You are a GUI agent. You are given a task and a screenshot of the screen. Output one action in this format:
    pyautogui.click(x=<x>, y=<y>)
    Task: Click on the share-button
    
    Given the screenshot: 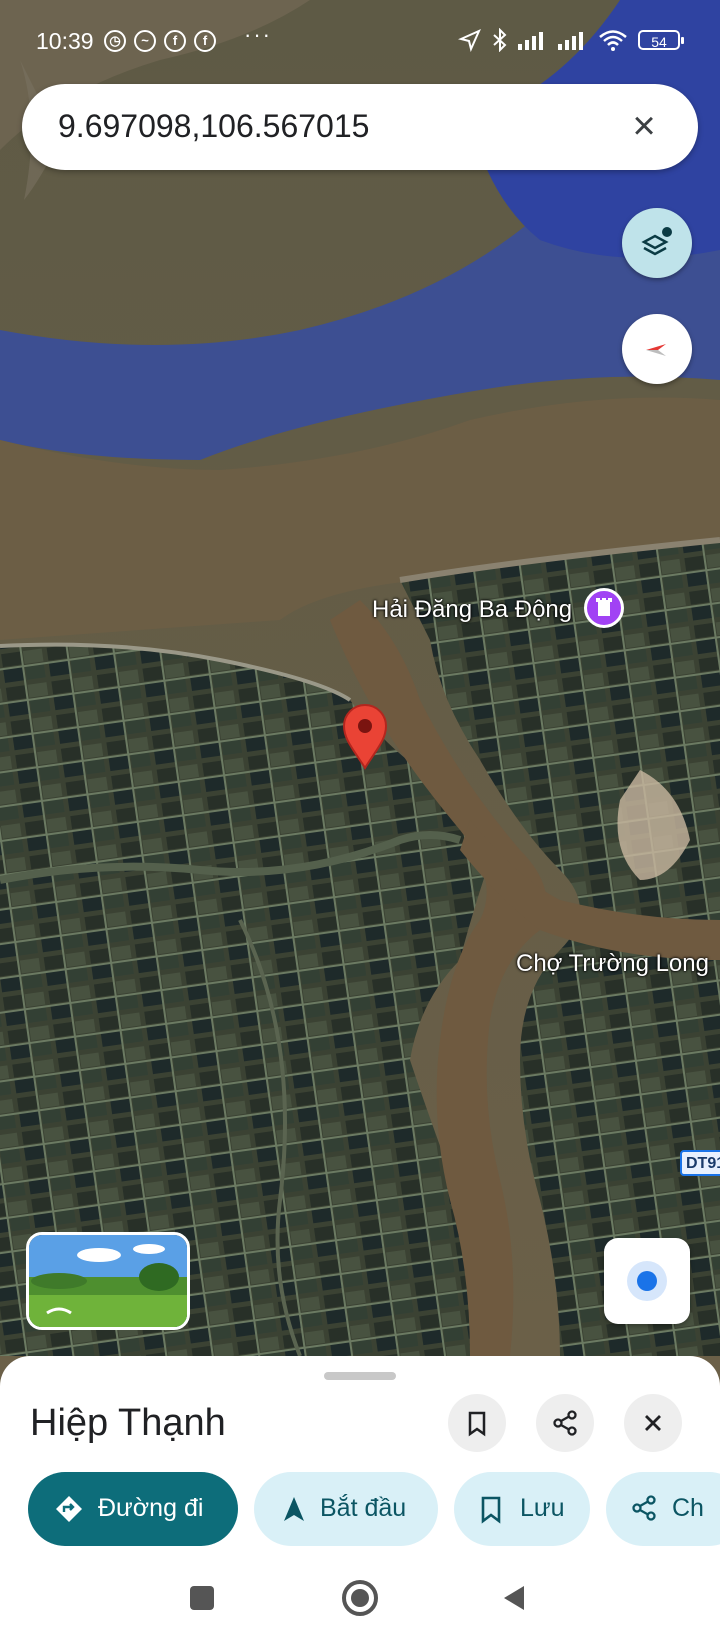 What is the action you would take?
    pyautogui.click(x=565, y=1423)
    